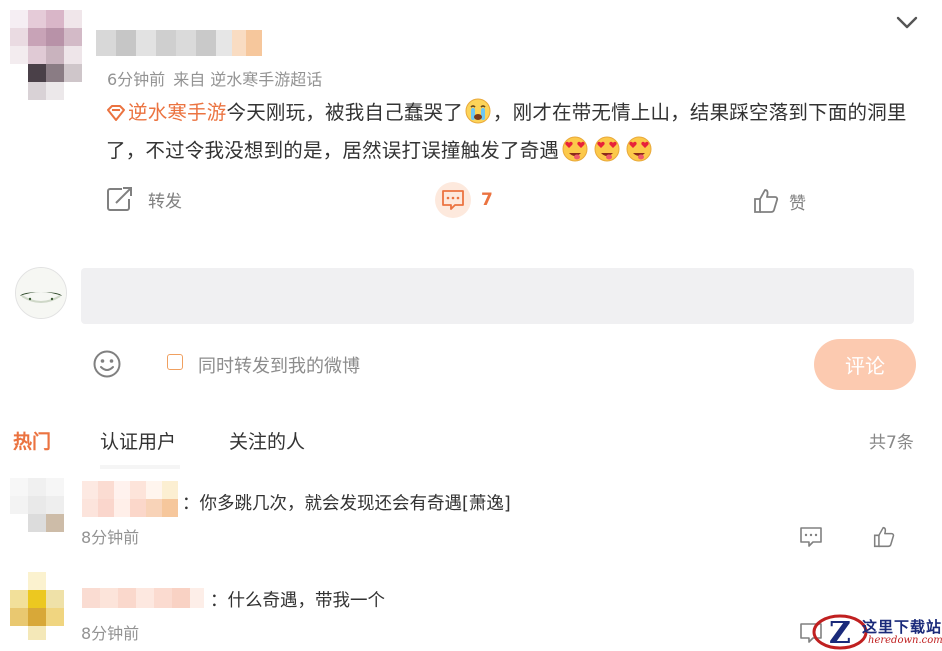  Describe the element at coordinates (140, 462) in the screenshot. I see `tab-underline` at that location.